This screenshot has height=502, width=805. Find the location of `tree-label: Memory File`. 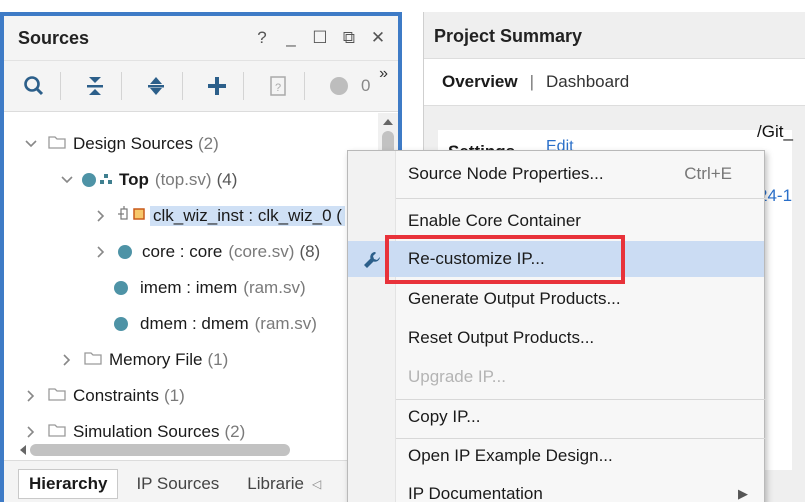

tree-label: Memory File is located at coordinates (156, 359).